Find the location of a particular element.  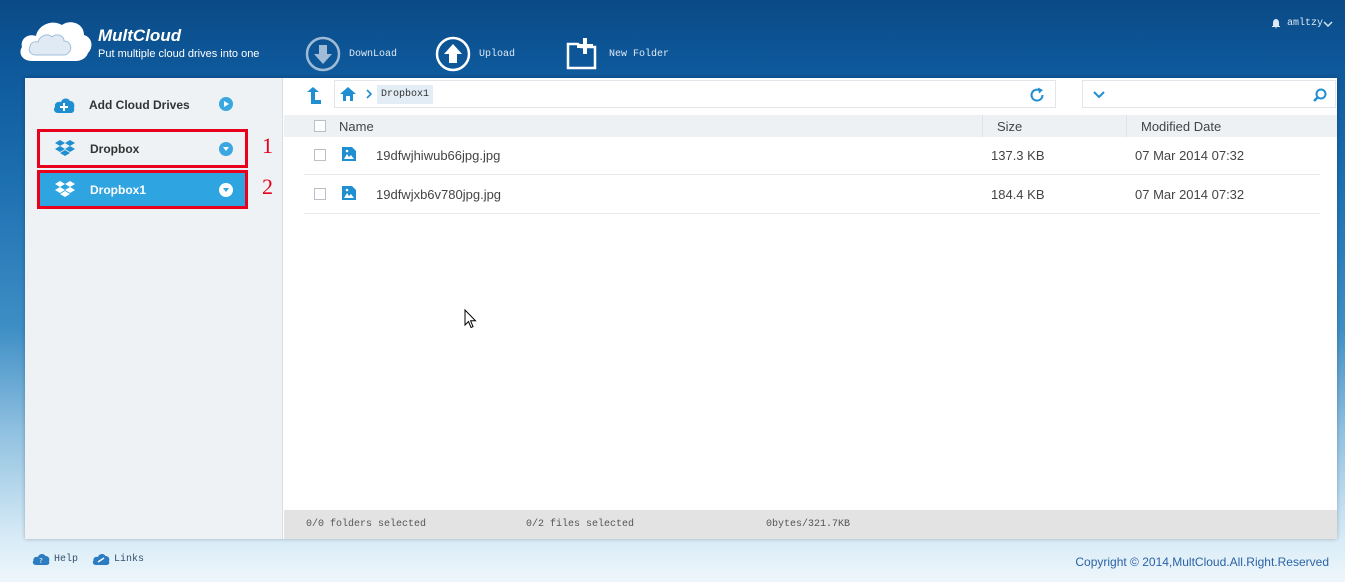

status-bytes: 0bytes/321.7KB is located at coordinates (808, 524).